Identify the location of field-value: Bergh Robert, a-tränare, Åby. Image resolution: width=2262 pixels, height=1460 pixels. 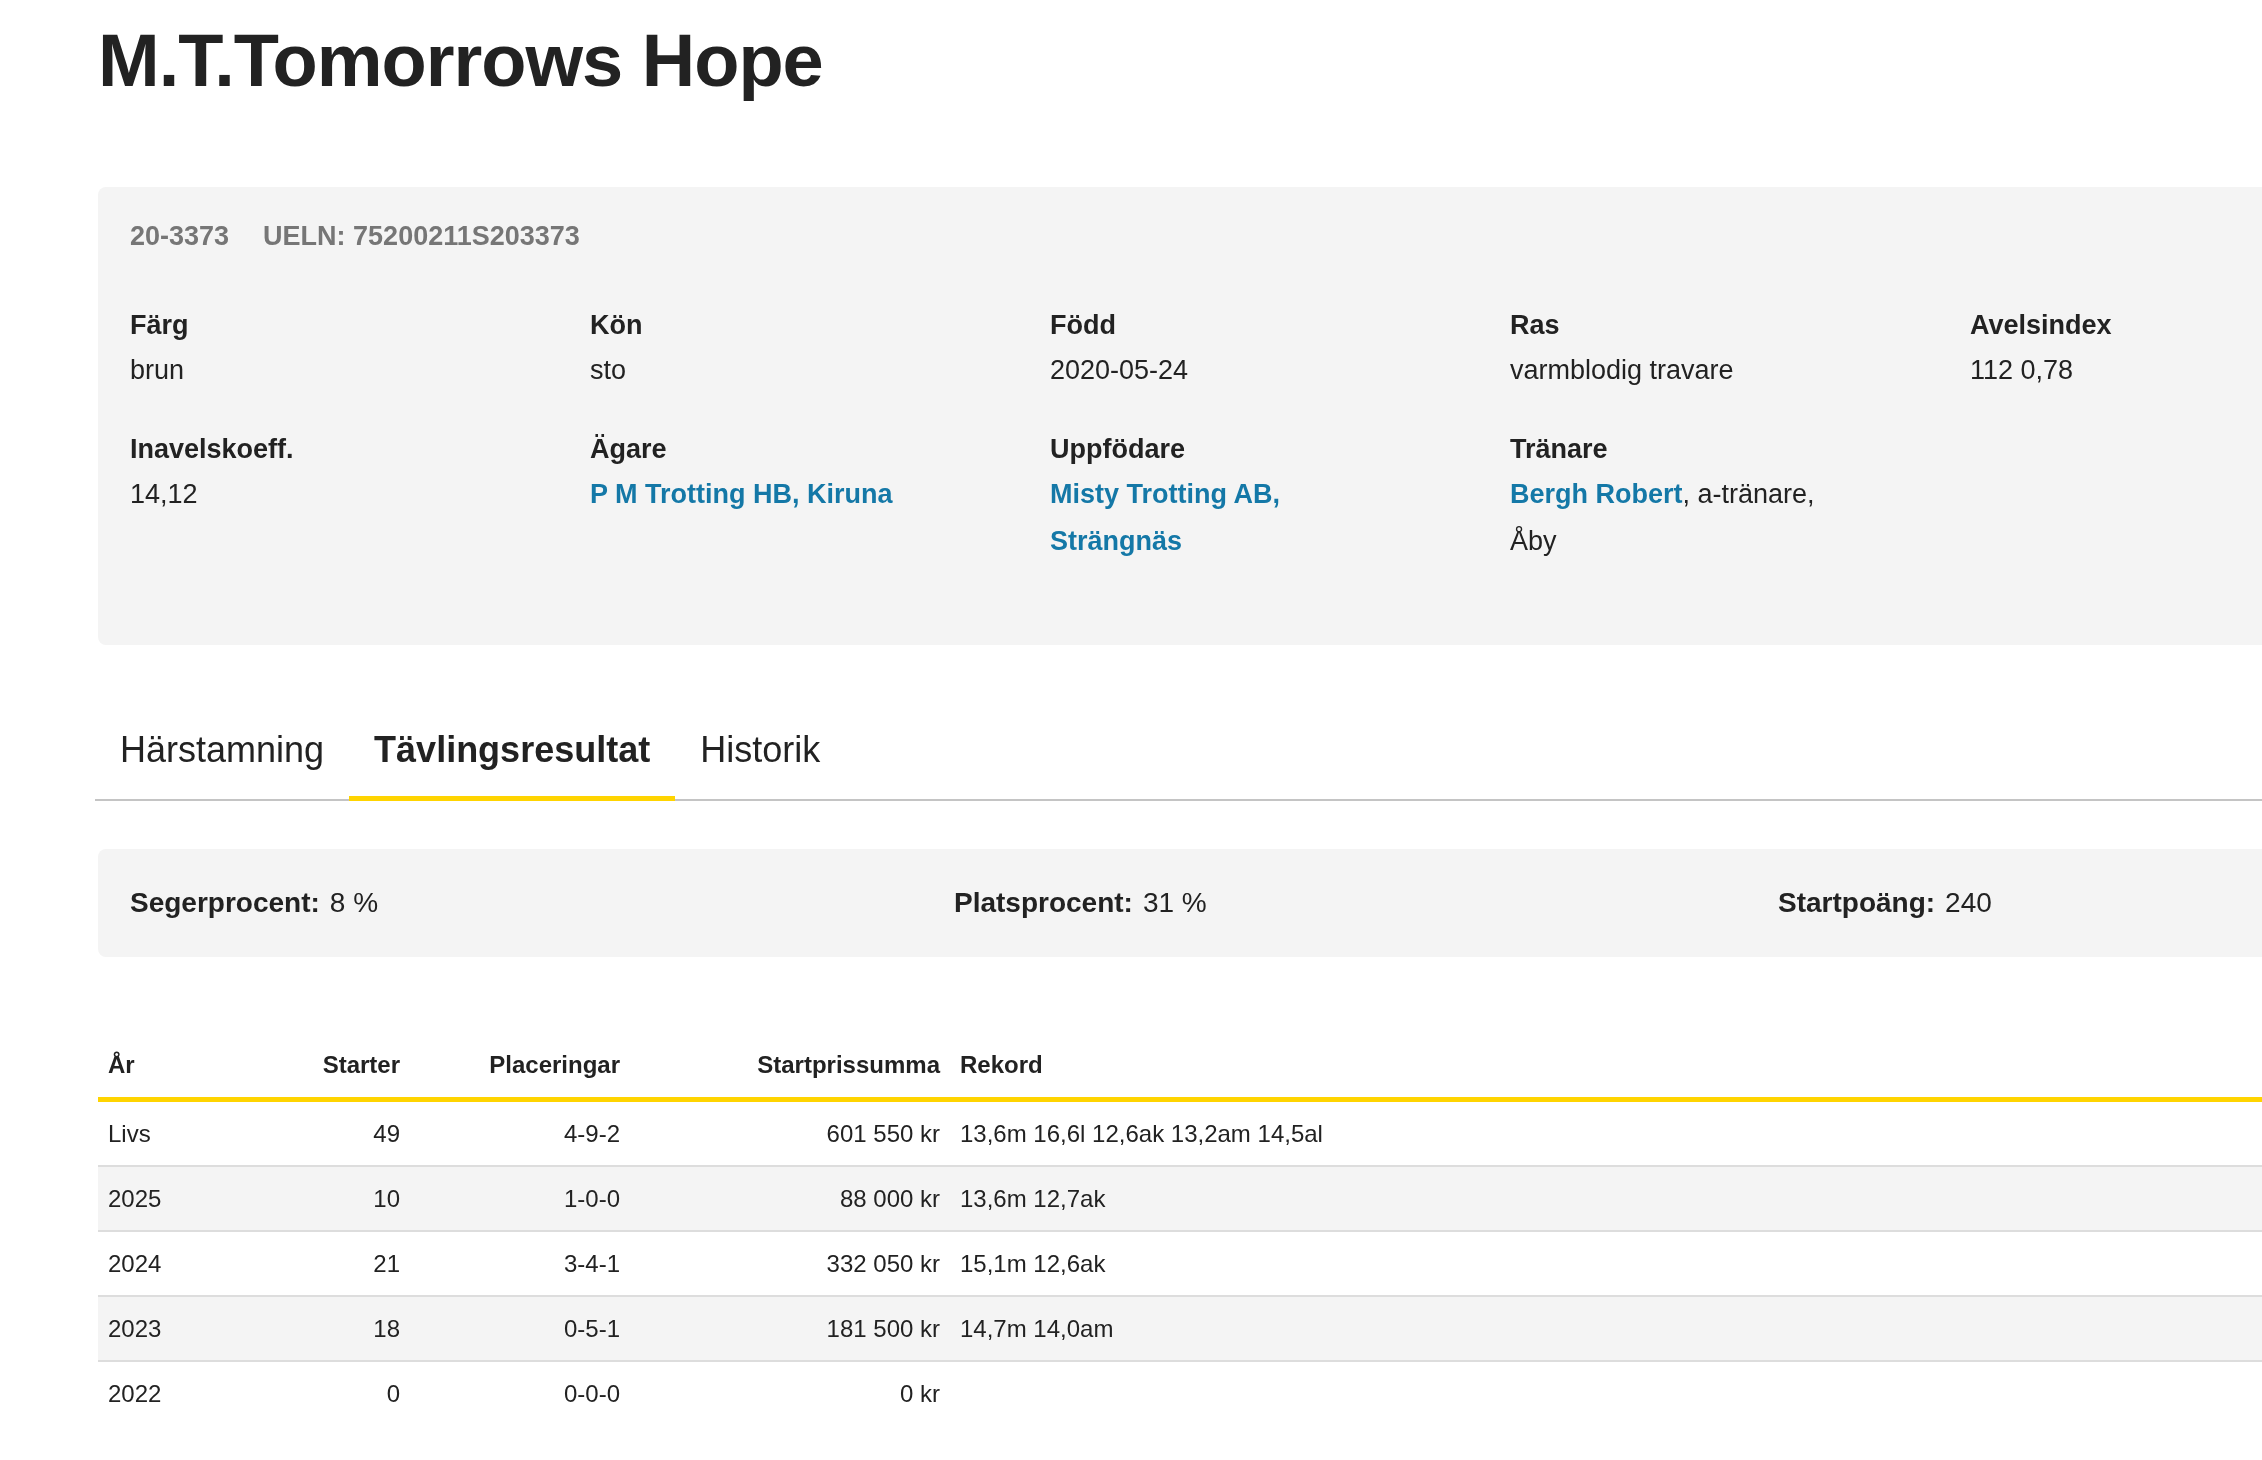
(1663, 518).